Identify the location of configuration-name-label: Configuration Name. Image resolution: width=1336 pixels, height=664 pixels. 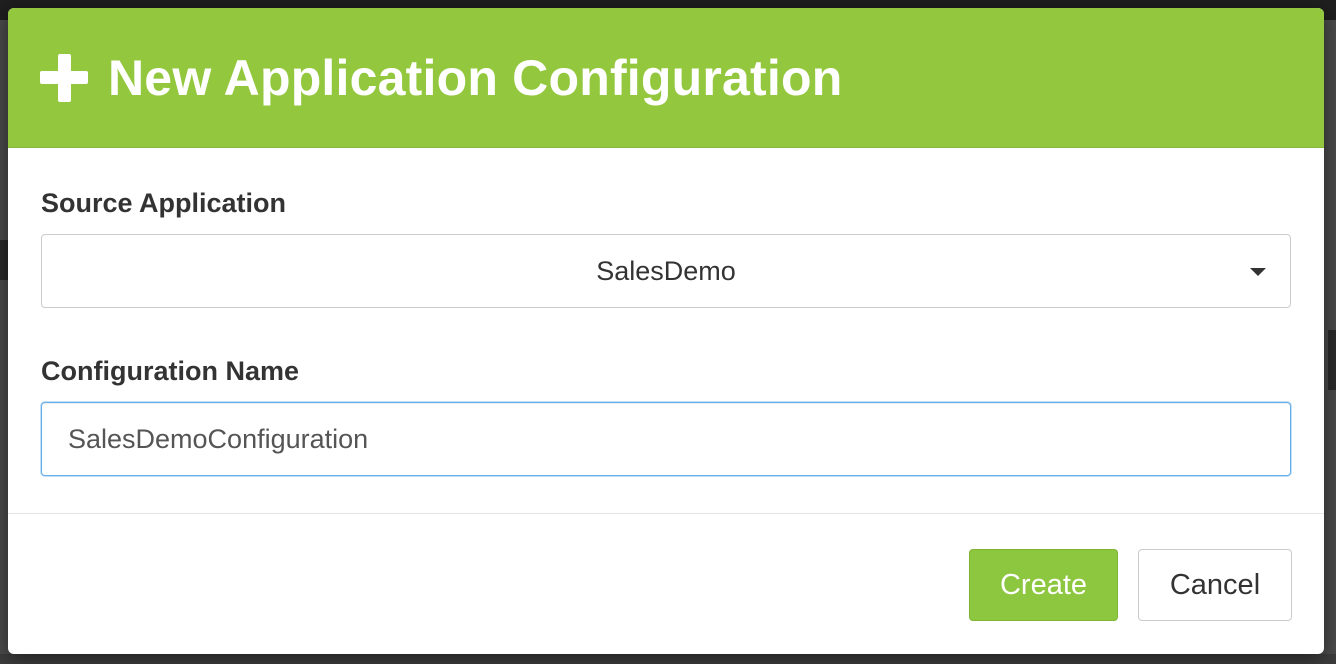
(170, 371).